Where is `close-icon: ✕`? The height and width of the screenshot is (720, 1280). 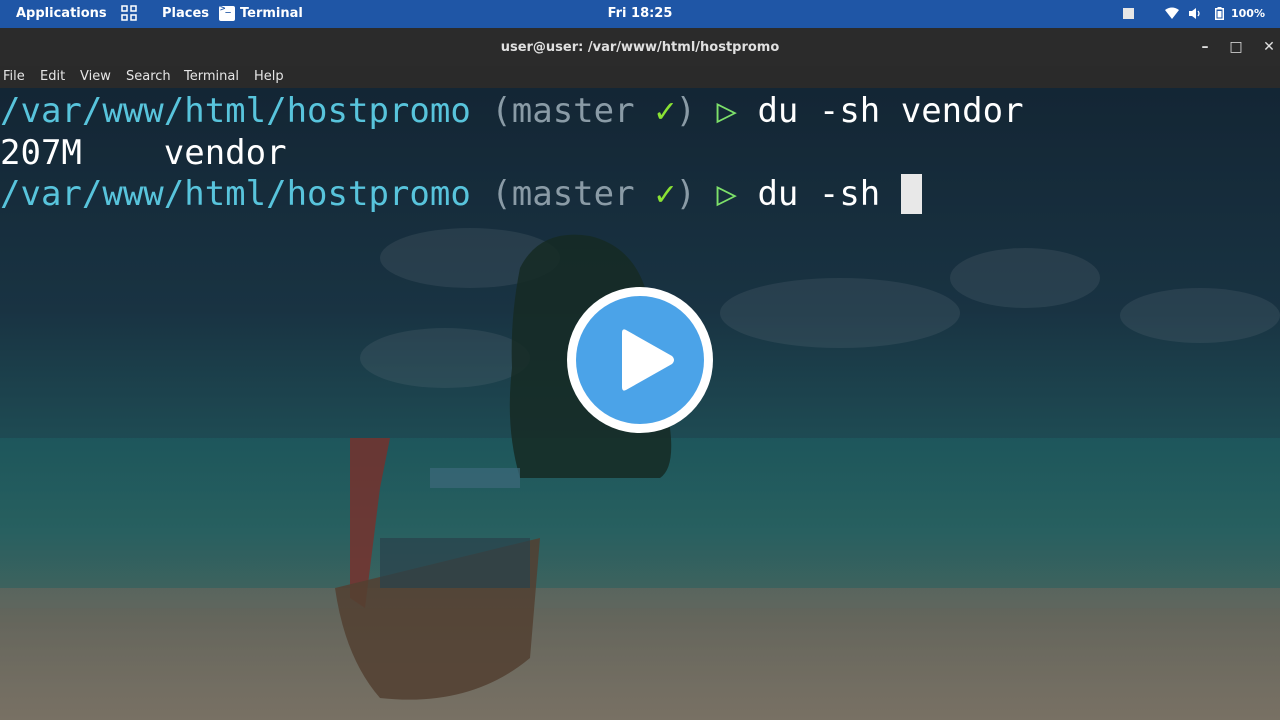 close-icon: ✕ is located at coordinates (1269, 47).